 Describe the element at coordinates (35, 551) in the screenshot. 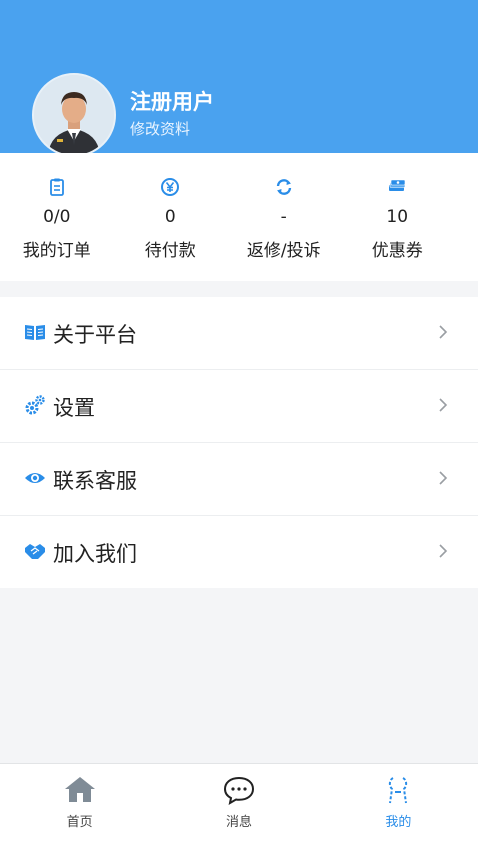

I see `handshake-icon` at that location.